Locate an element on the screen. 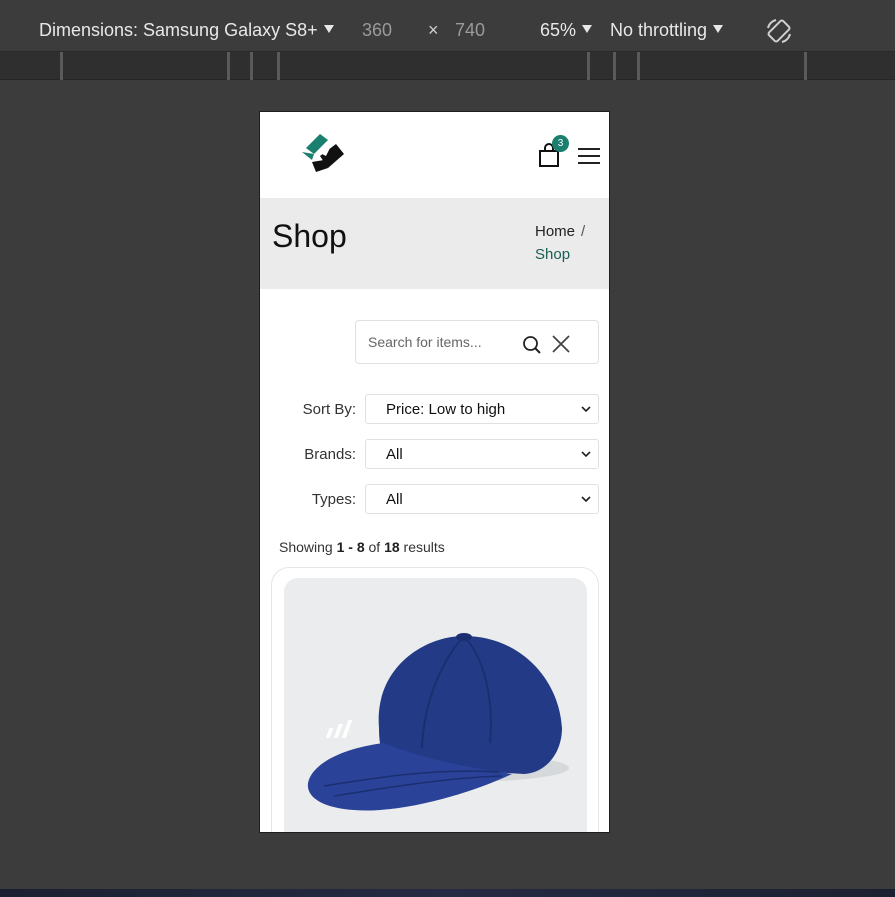 The height and width of the screenshot is (897, 895). product-image is located at coordinates (435, 705).